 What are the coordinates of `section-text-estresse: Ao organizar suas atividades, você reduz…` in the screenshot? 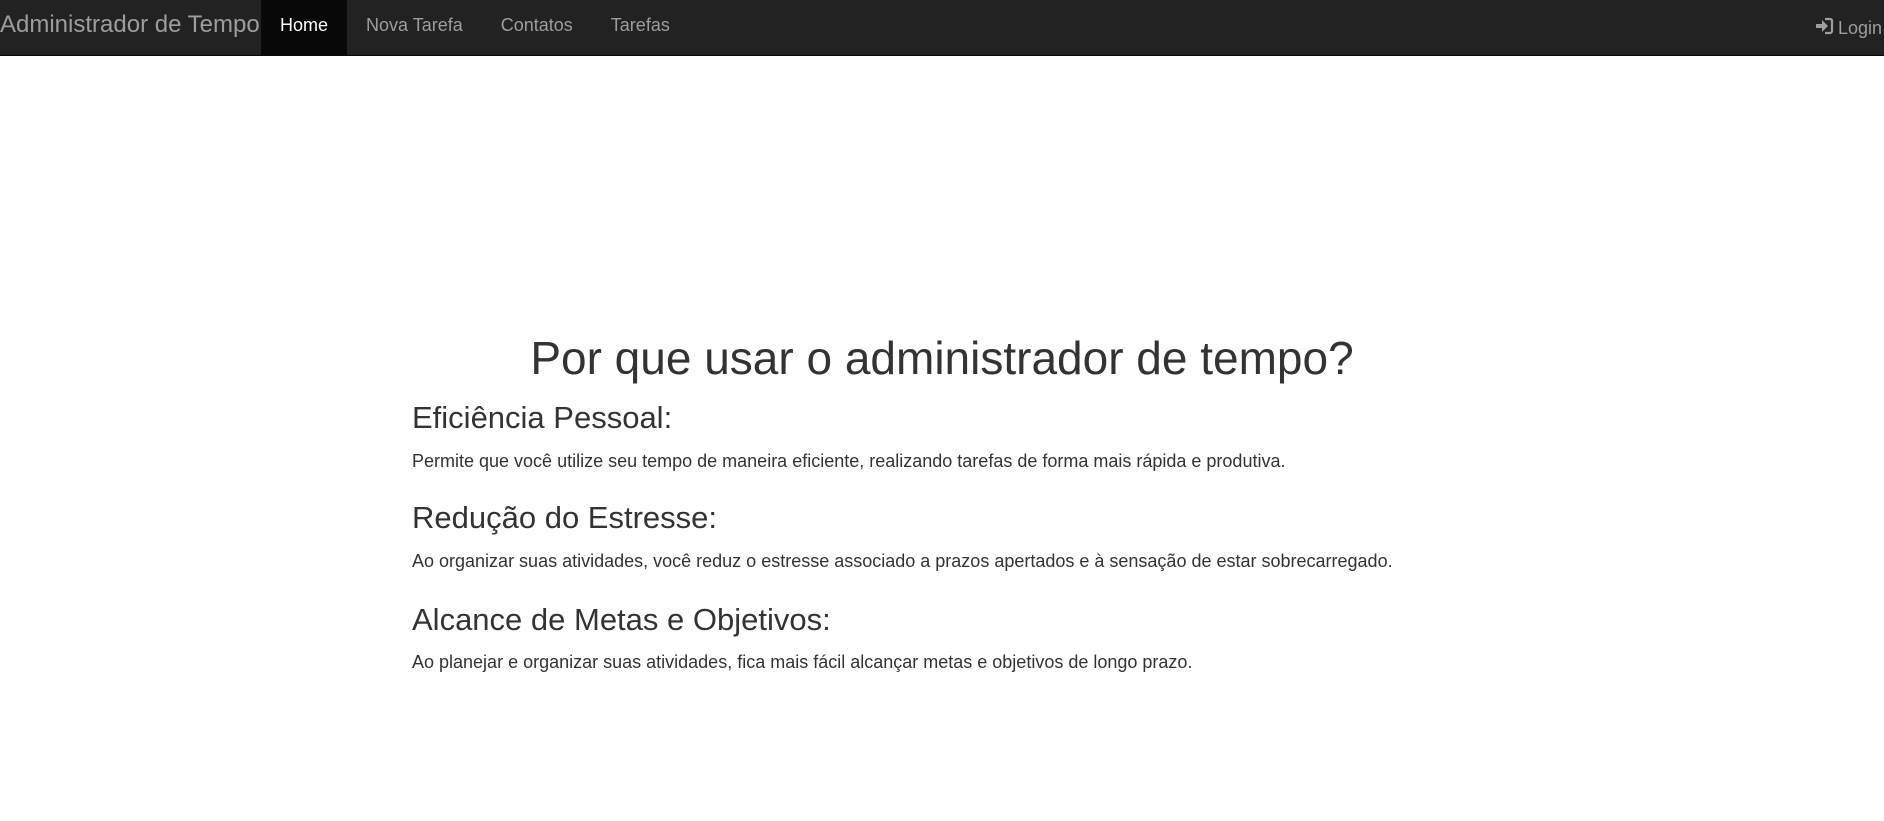 It's located at (902, 561).